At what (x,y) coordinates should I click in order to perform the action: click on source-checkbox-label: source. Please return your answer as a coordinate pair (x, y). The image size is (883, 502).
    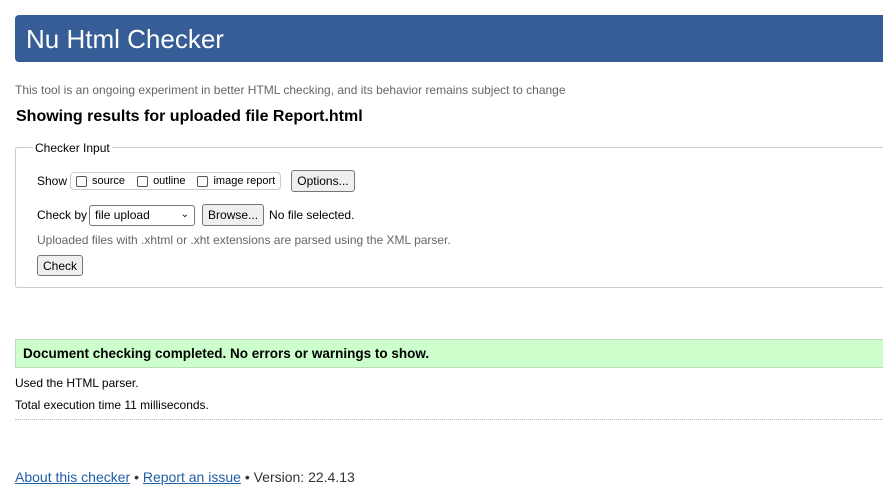
    Looking at the image, I should click on (109, 181).